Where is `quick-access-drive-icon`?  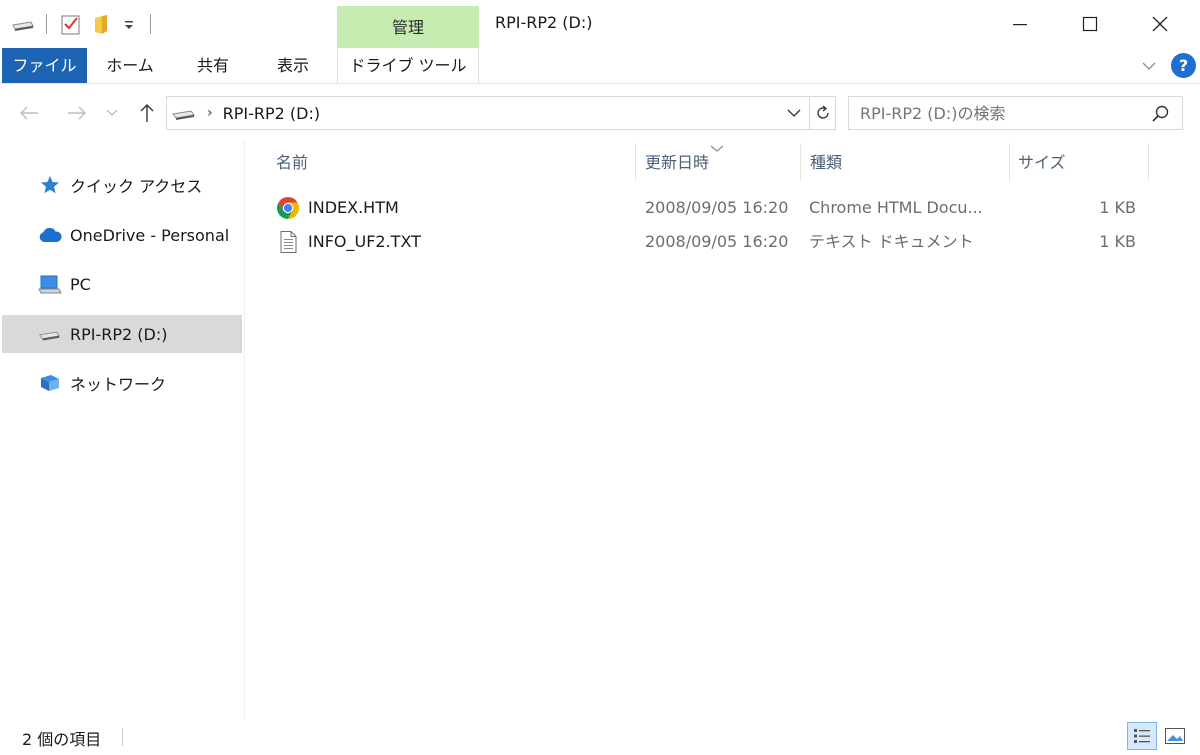
quick-access-drive-icon is located at coordinates (23, 24).